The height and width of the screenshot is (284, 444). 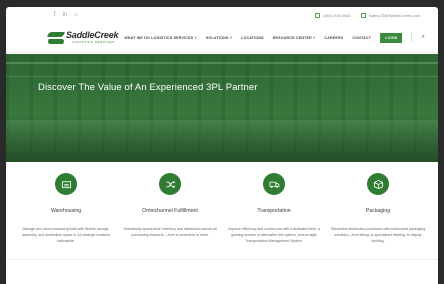 I want to click on phone-icon, so click(x=318, y=15).